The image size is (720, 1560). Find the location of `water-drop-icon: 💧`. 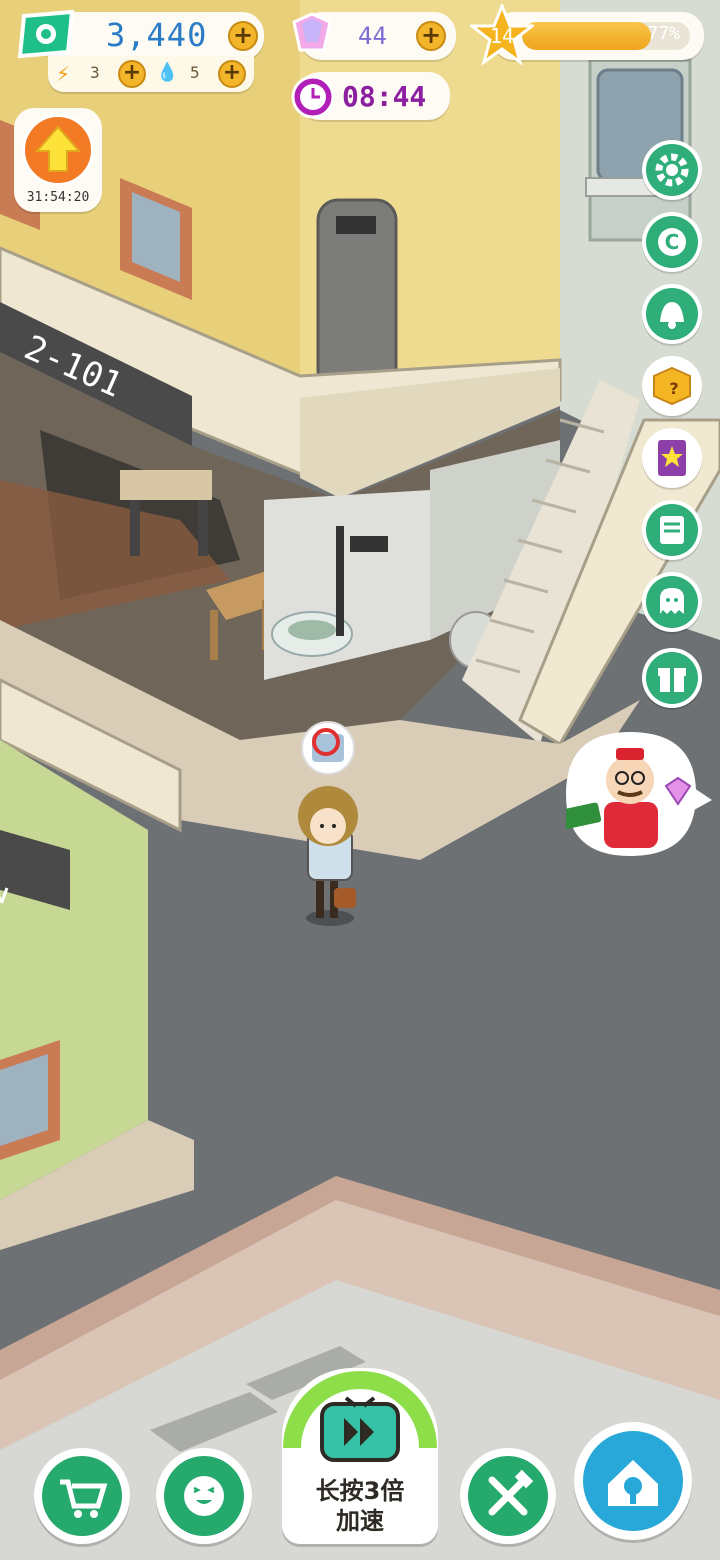

water-drop-icon: 💧 is located at coordinates (167, 72).